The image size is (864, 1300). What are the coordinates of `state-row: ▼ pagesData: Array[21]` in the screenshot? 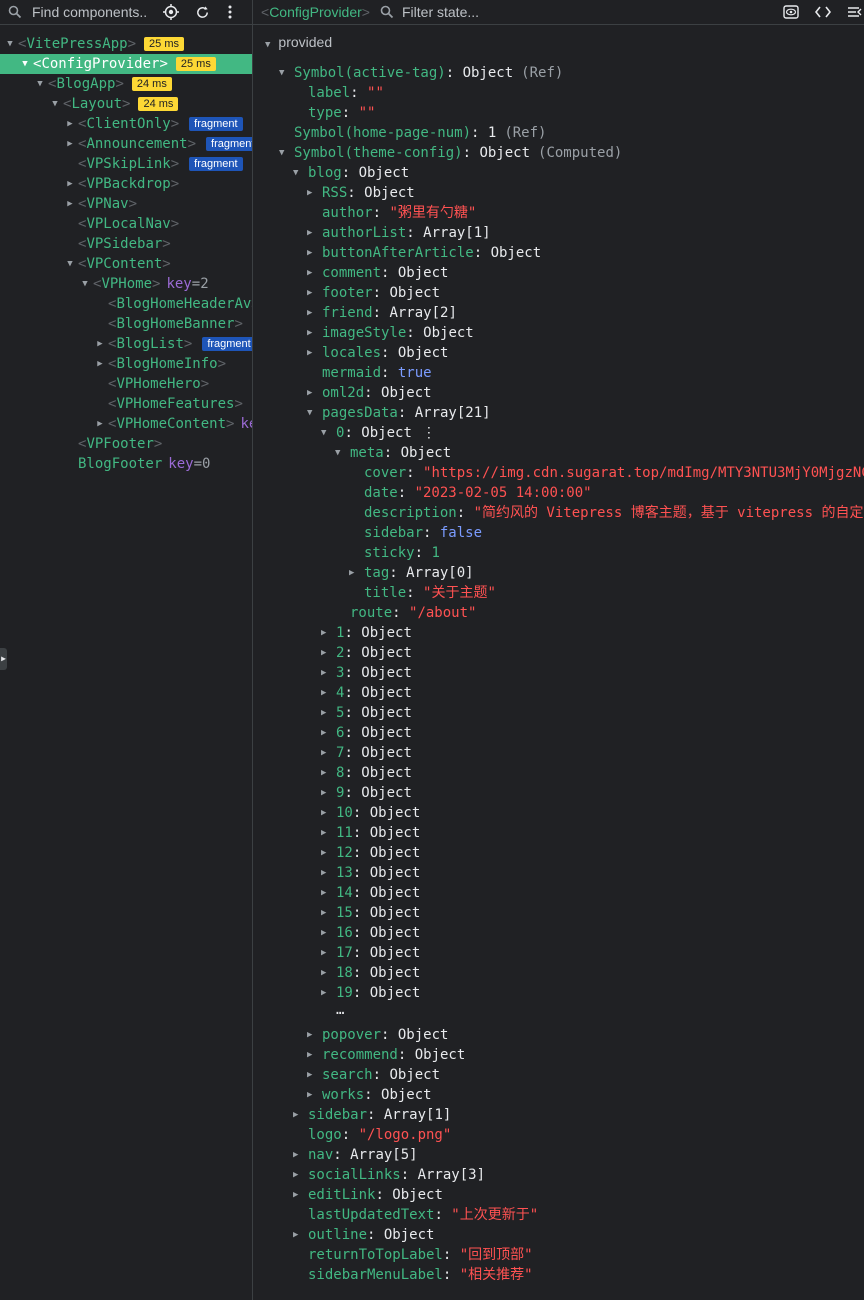 It's located at (399, 413).